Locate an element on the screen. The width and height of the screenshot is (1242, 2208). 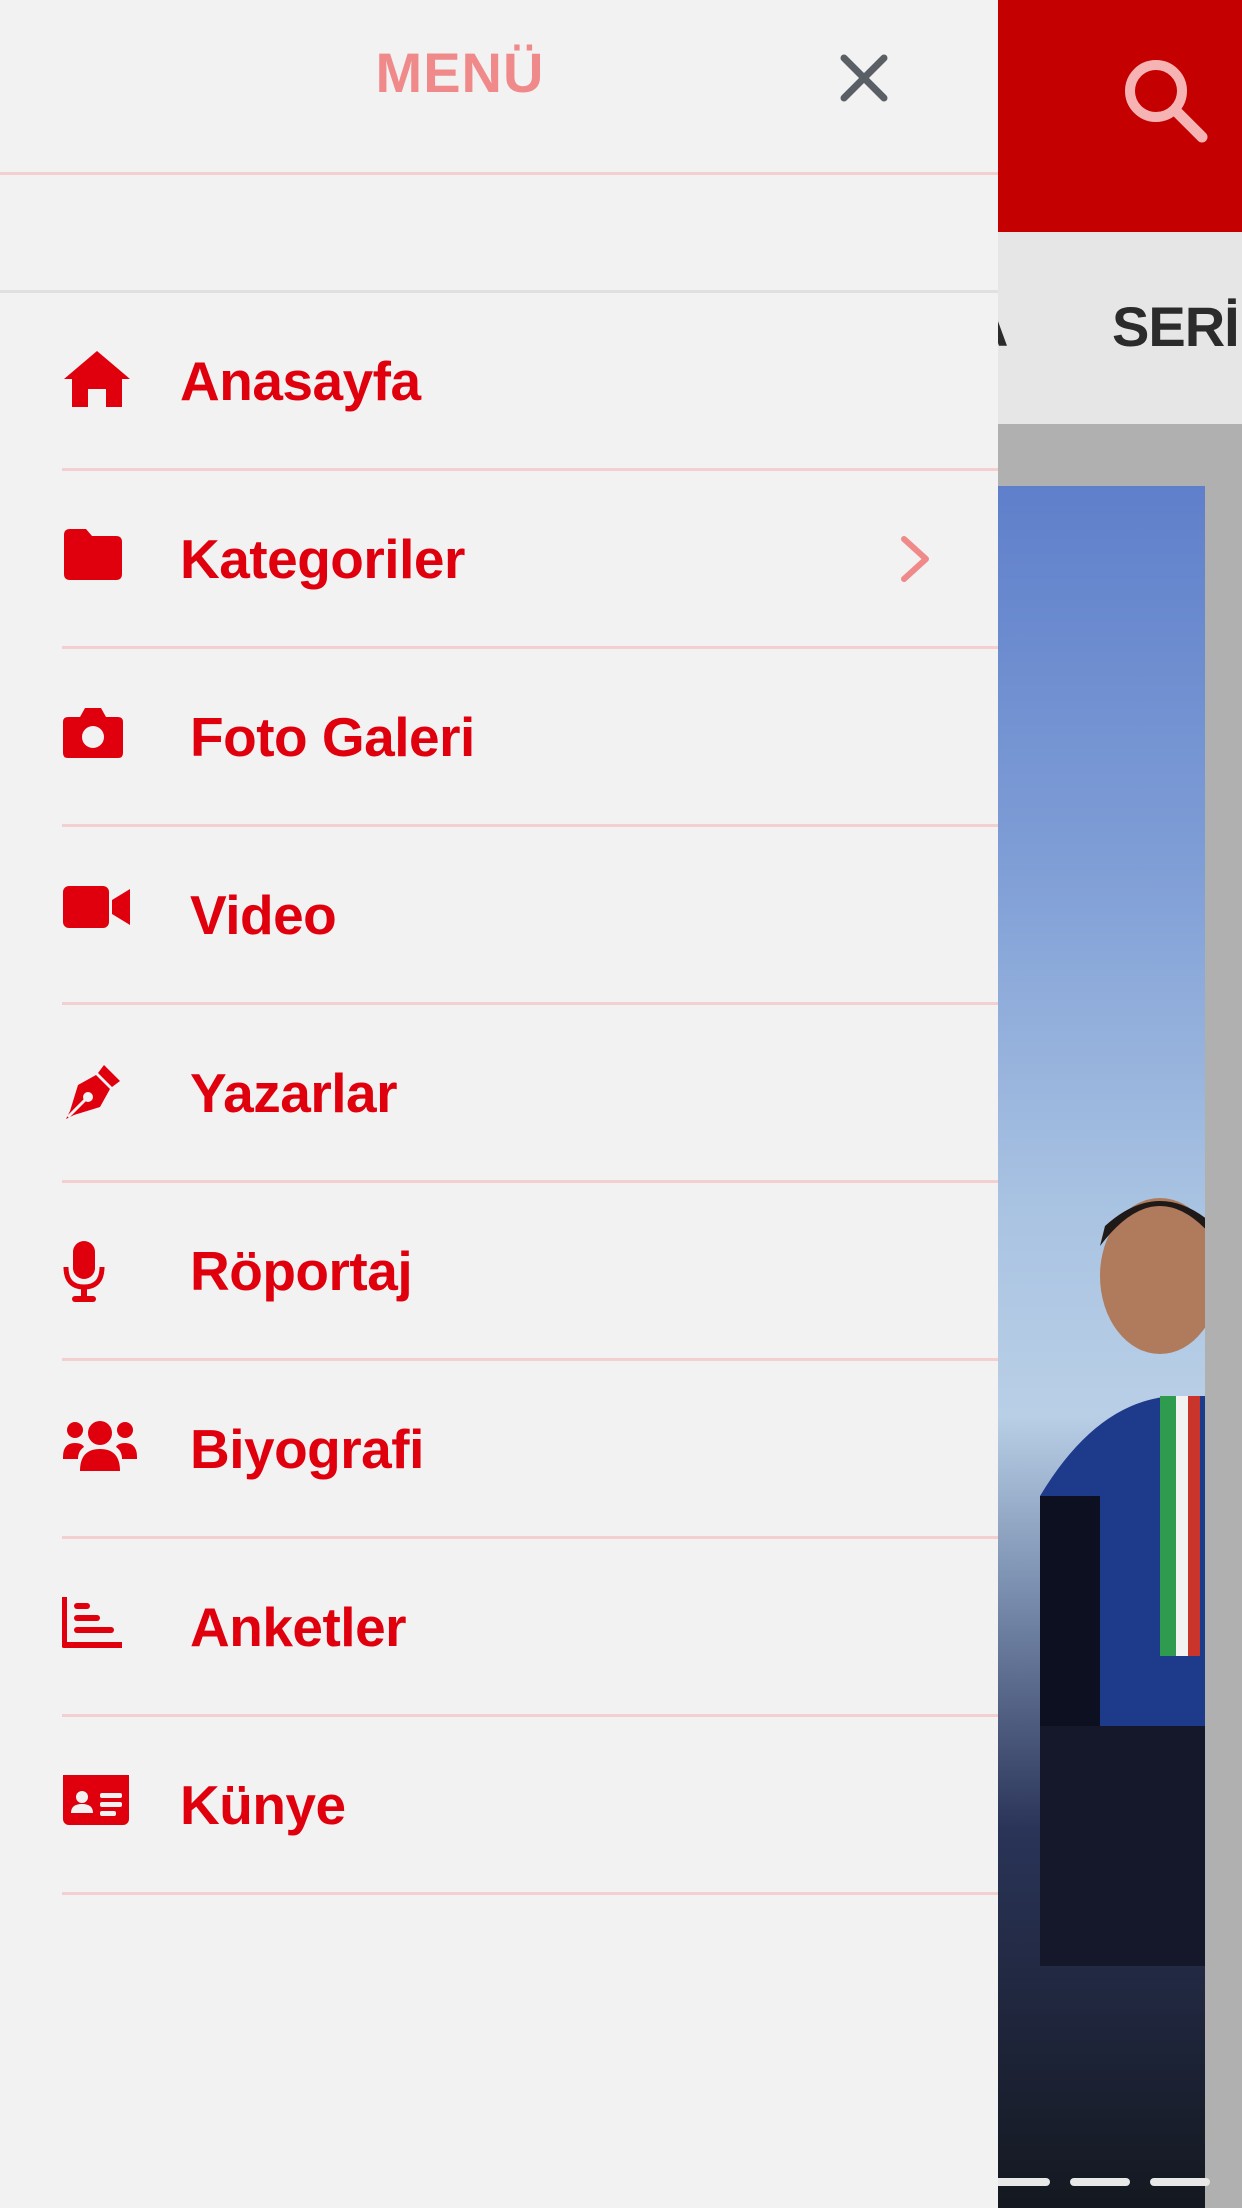
users-icon is located at coordinates (100, 1449).